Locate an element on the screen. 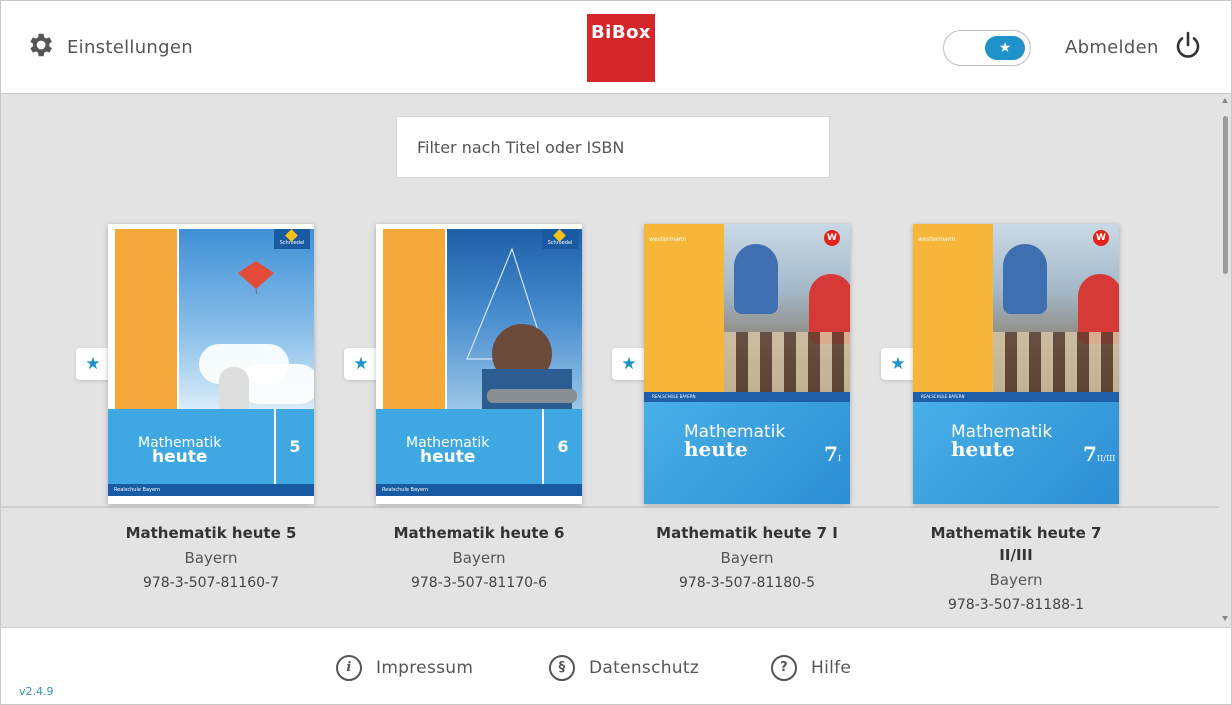  info-icon: i is located at coordinates (349, 668).